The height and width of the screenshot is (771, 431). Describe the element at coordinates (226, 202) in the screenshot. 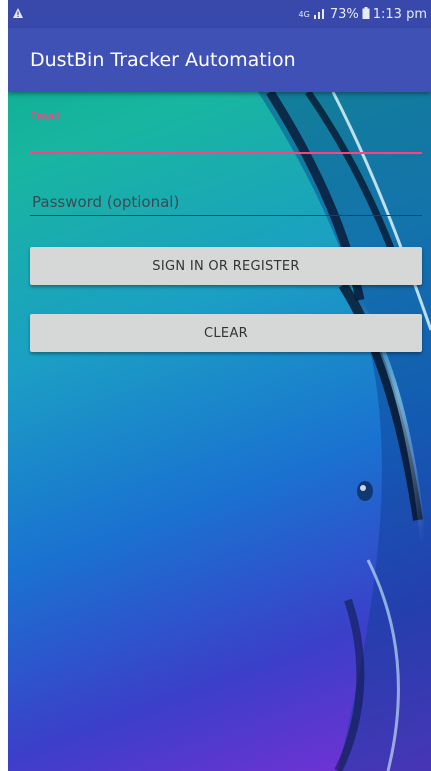

I see `password-field` at that location.